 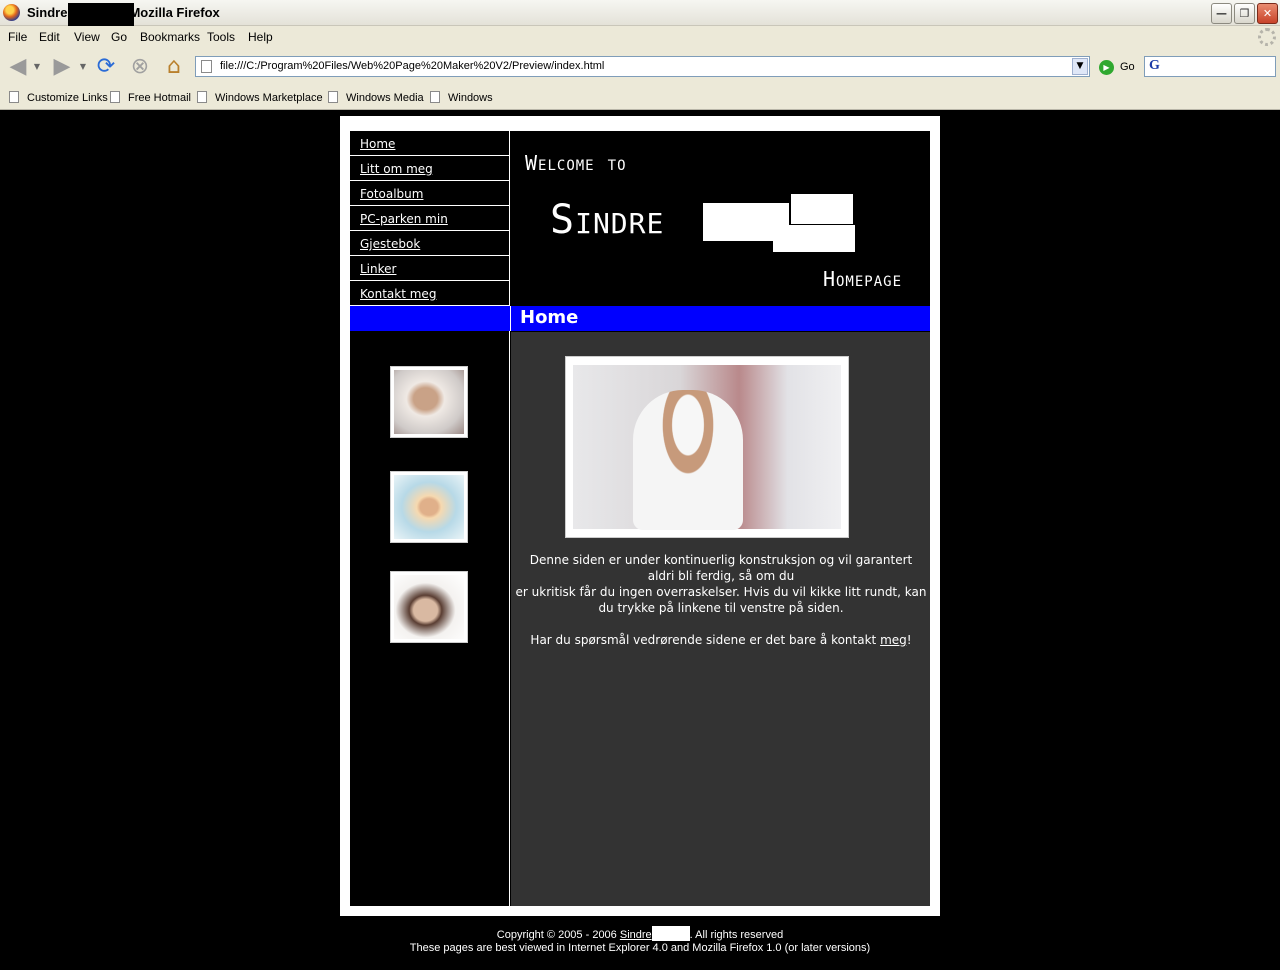 What do you see at coordinates (720, 218) in the screenshot?
I see `site-header: Welcome to Sindre Homepage` at bounding box center [720, 218].